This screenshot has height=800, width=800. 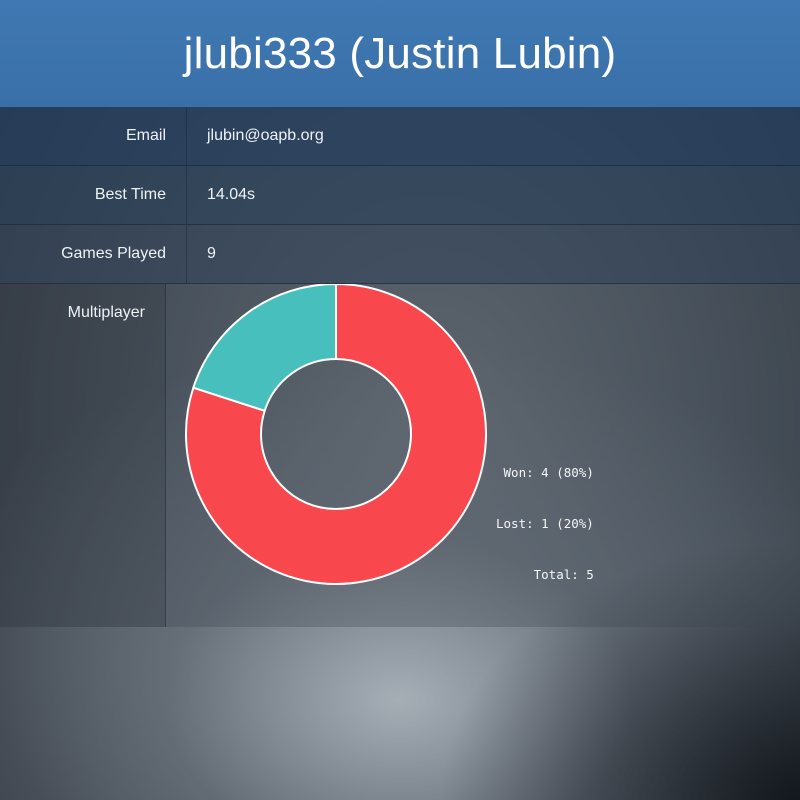 I want to click on profile-row-email: Email jlubin@oapb.org, so click(x=400, y=136).